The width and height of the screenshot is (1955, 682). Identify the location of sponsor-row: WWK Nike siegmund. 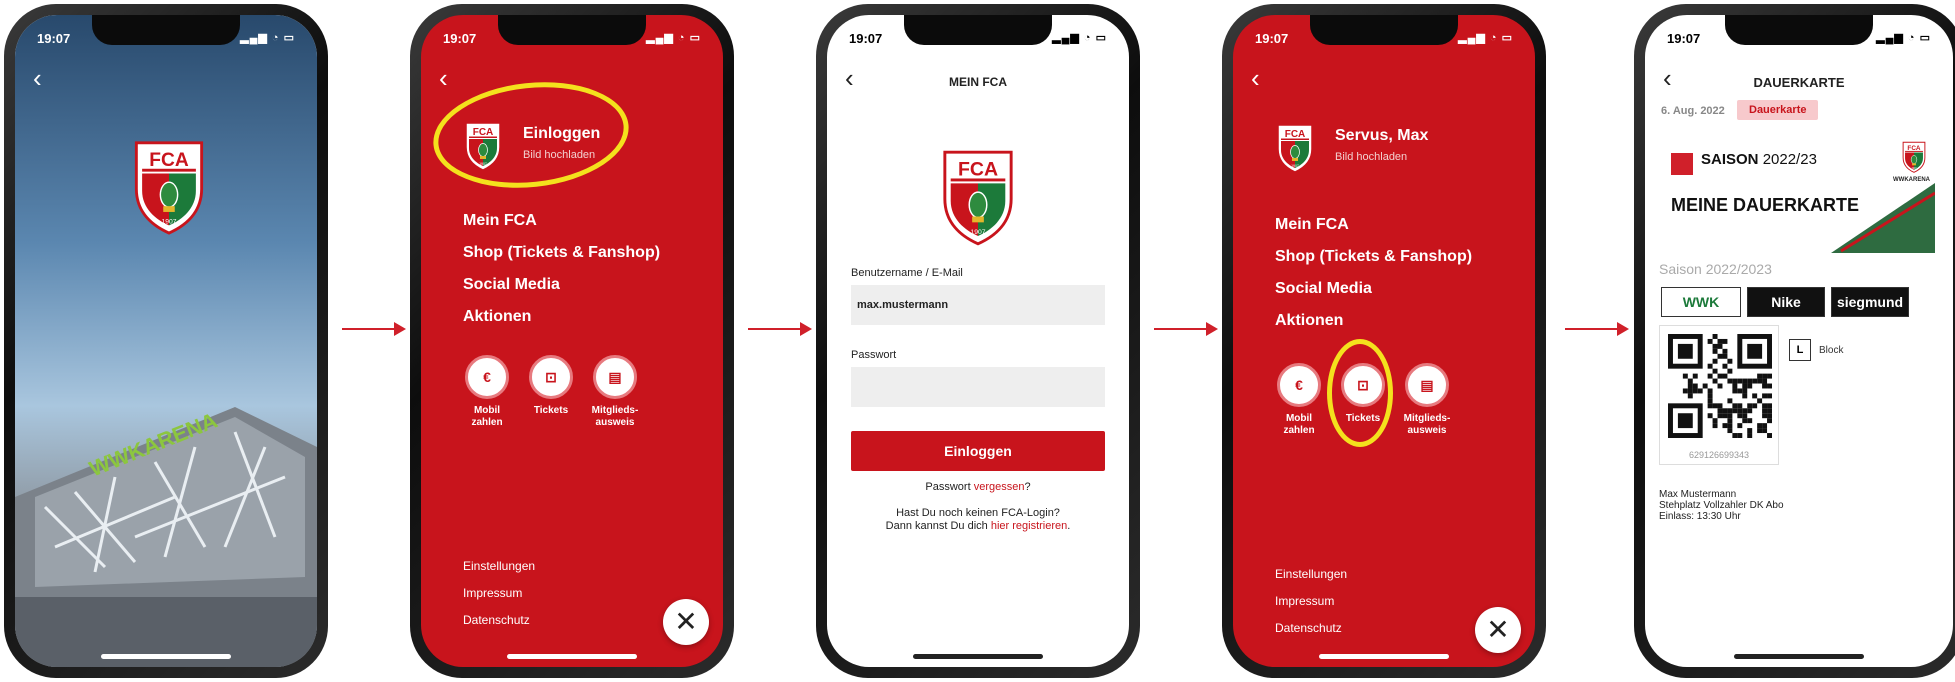
(1785, 302).